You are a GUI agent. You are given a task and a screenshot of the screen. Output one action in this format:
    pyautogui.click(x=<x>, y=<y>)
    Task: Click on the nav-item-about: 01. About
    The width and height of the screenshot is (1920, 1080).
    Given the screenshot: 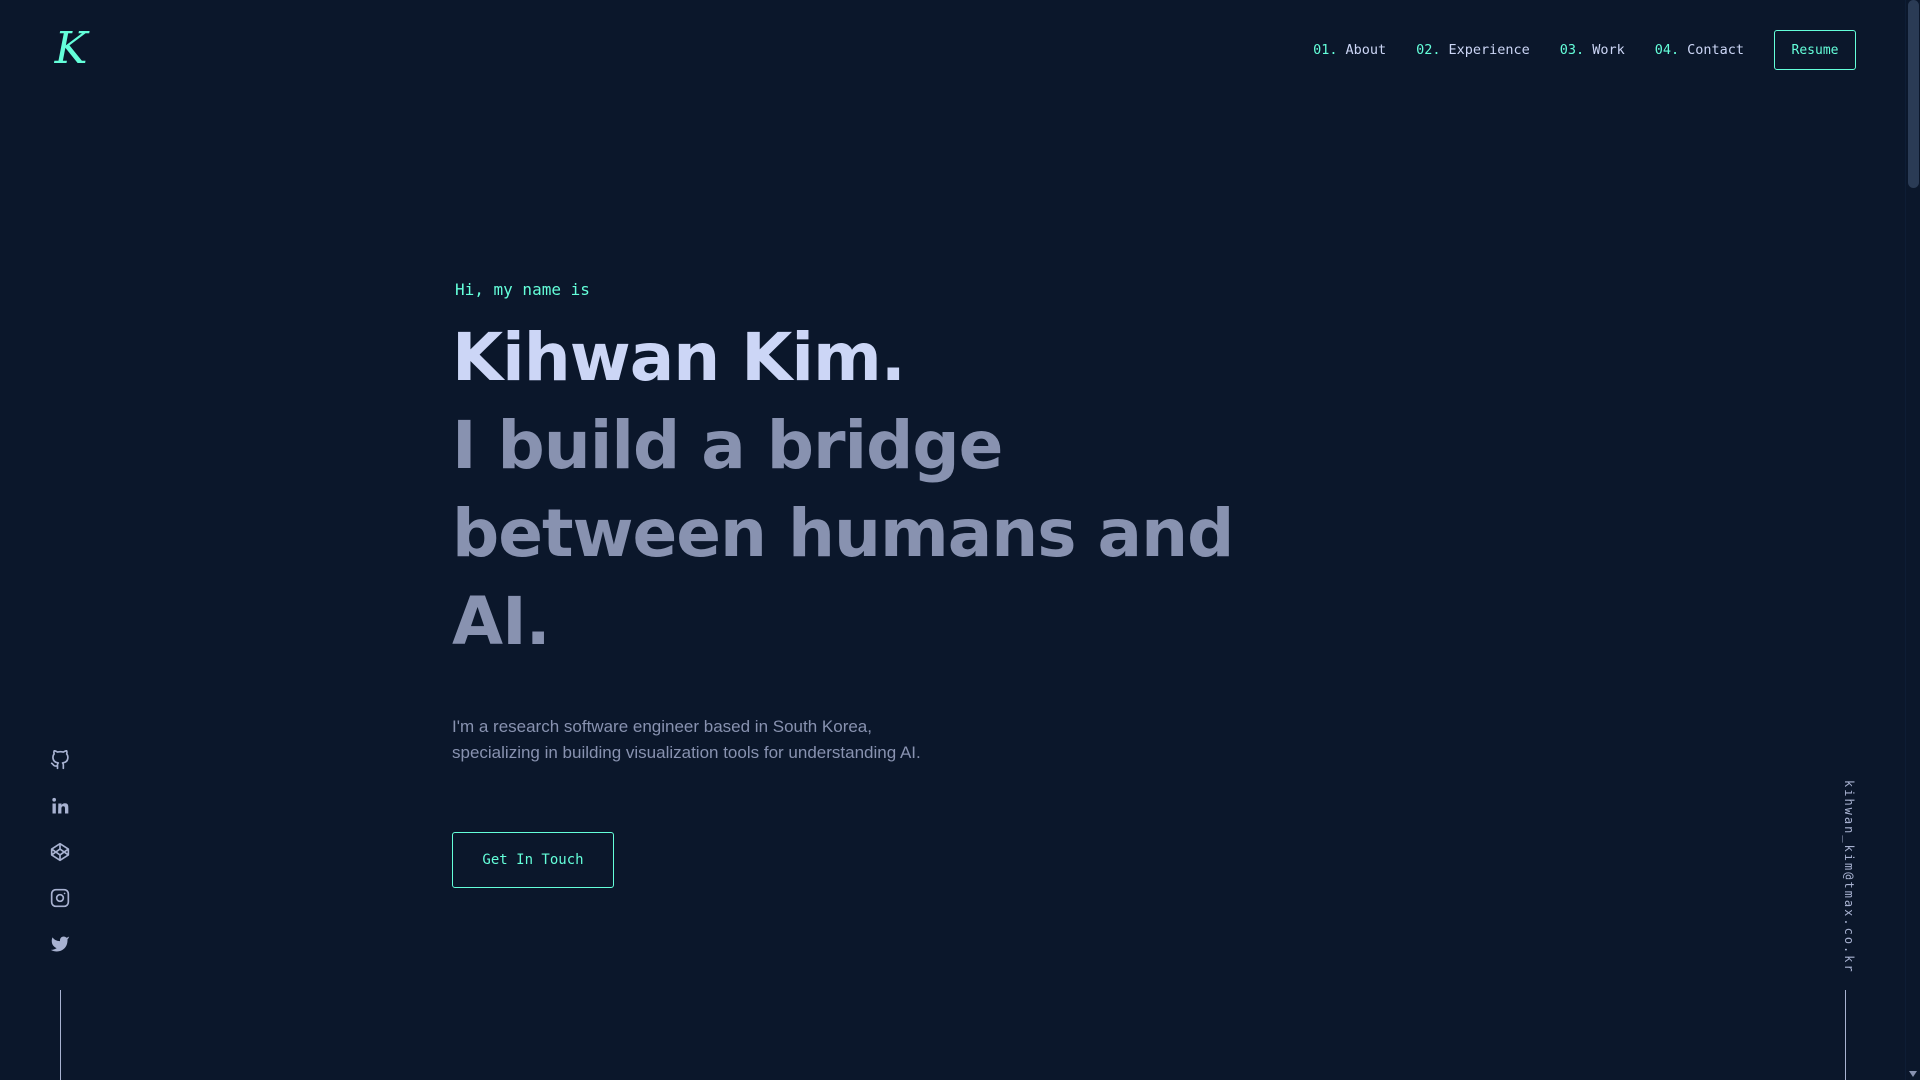 What is the action you would take?
    pyautogui.click(x=1349, y=50)
    